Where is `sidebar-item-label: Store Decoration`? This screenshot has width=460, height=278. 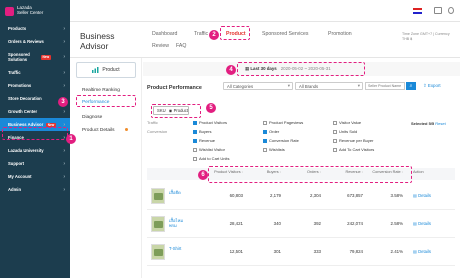 sidebar-item-label: Store Decoration is located at coordinates (25, 98).